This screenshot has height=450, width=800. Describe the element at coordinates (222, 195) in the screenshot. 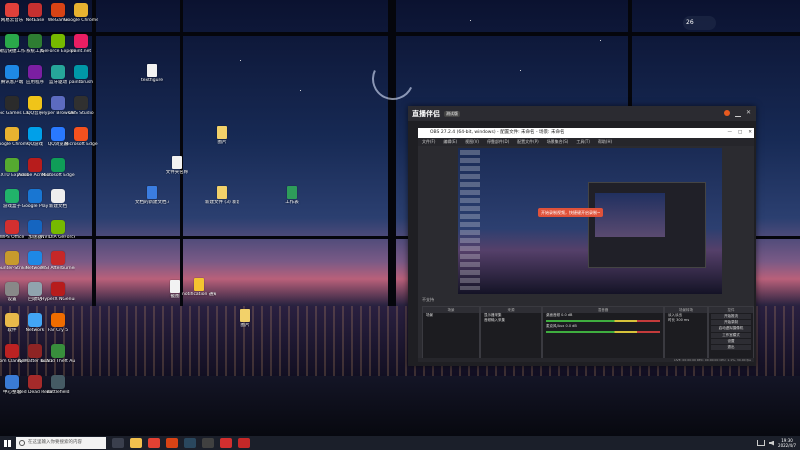

I see `desktop-file: 新建文件 (3) 新建文本` at that location.